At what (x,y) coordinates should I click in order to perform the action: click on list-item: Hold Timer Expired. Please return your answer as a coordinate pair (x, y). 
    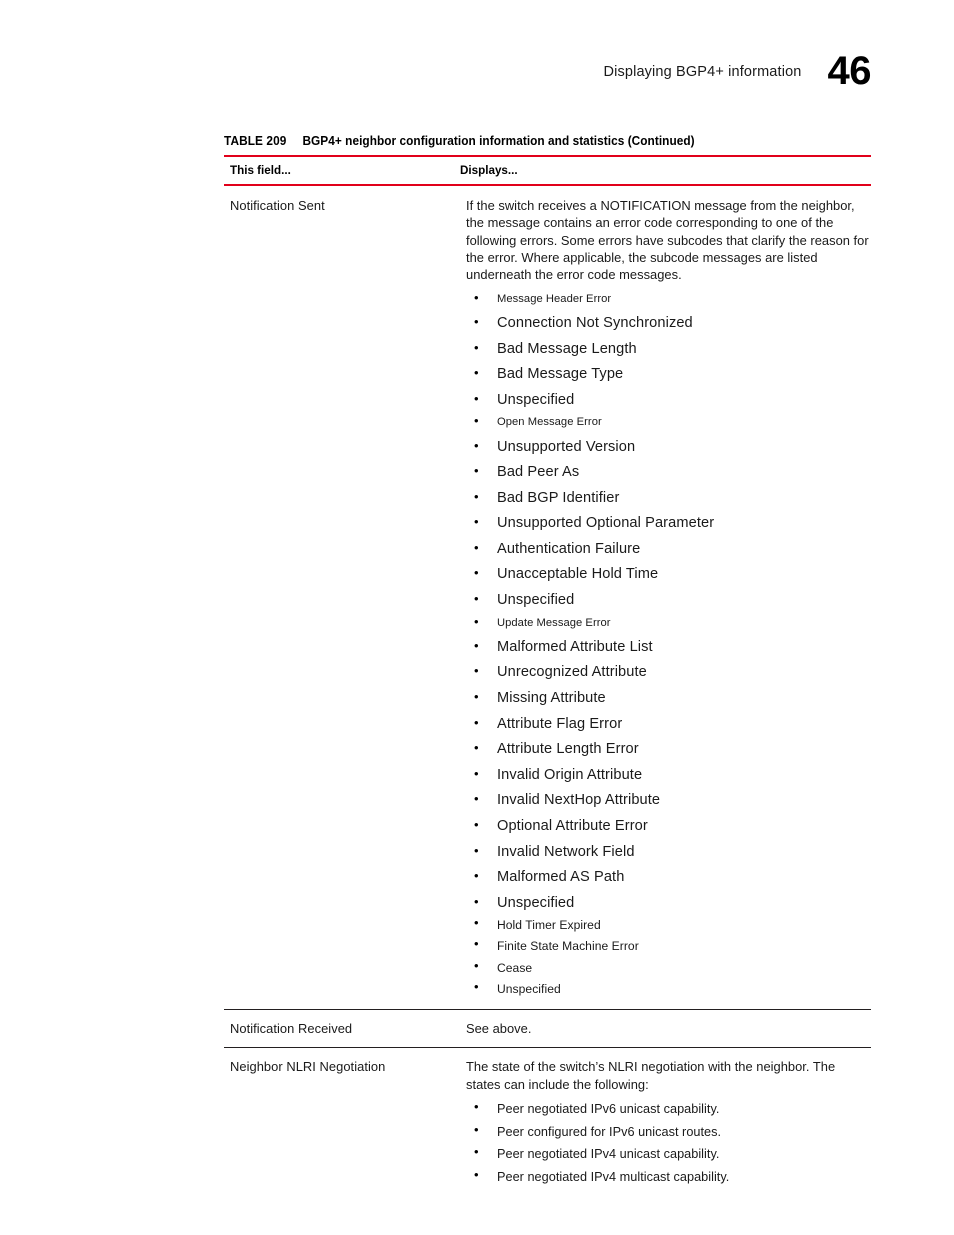
    Looking at the image, I should click on (668, 920).